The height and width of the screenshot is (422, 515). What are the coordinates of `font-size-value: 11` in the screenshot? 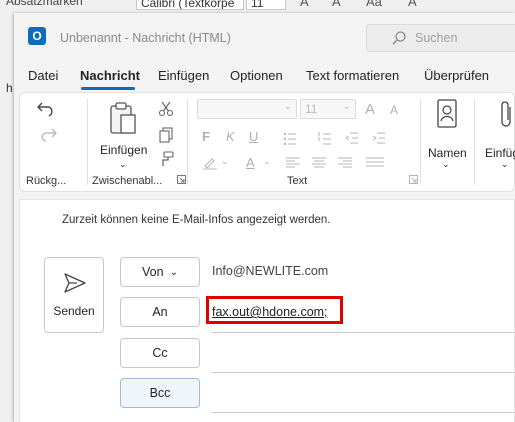 It's located at (311, 109).